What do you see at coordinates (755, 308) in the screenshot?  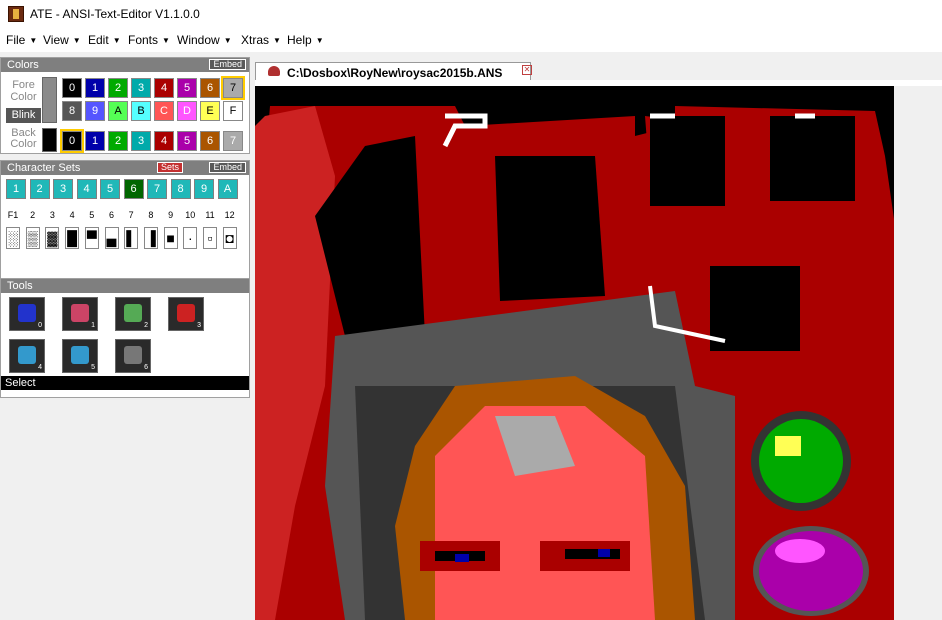 I see `art-y-stem` at bounding box center [755, 308].